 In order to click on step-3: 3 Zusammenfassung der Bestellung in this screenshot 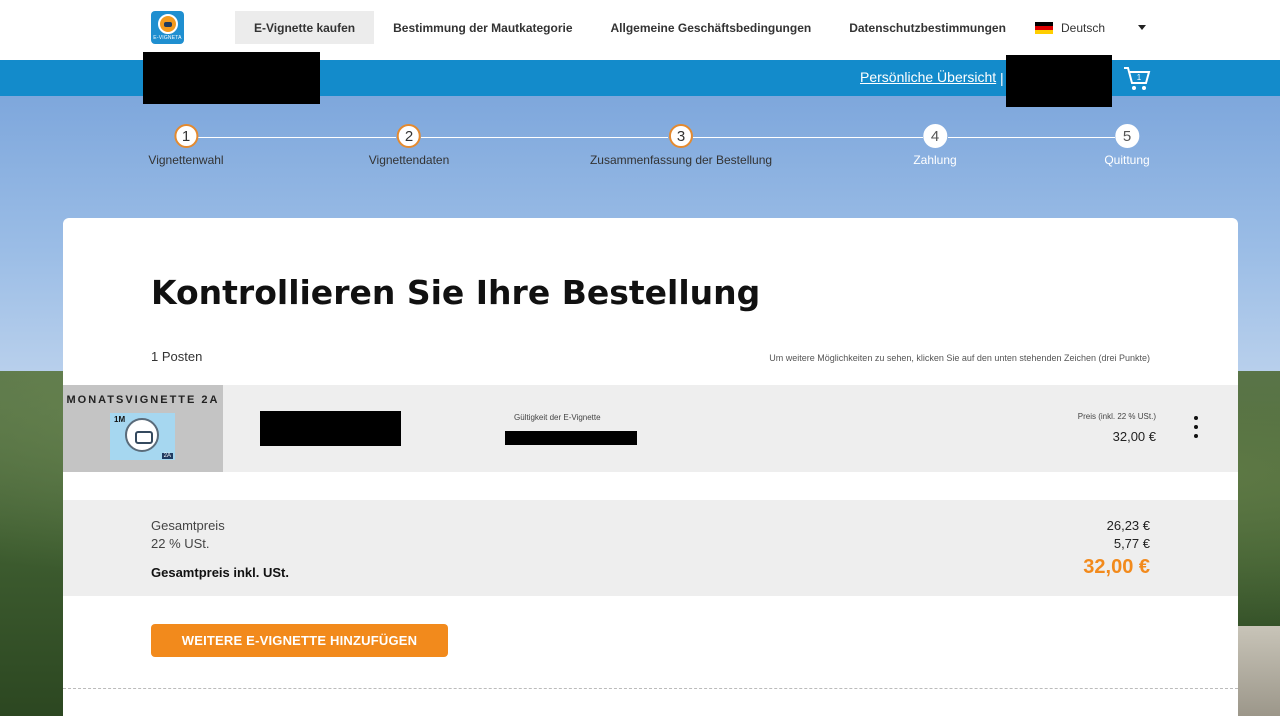, I will do `click(681, 145)`.